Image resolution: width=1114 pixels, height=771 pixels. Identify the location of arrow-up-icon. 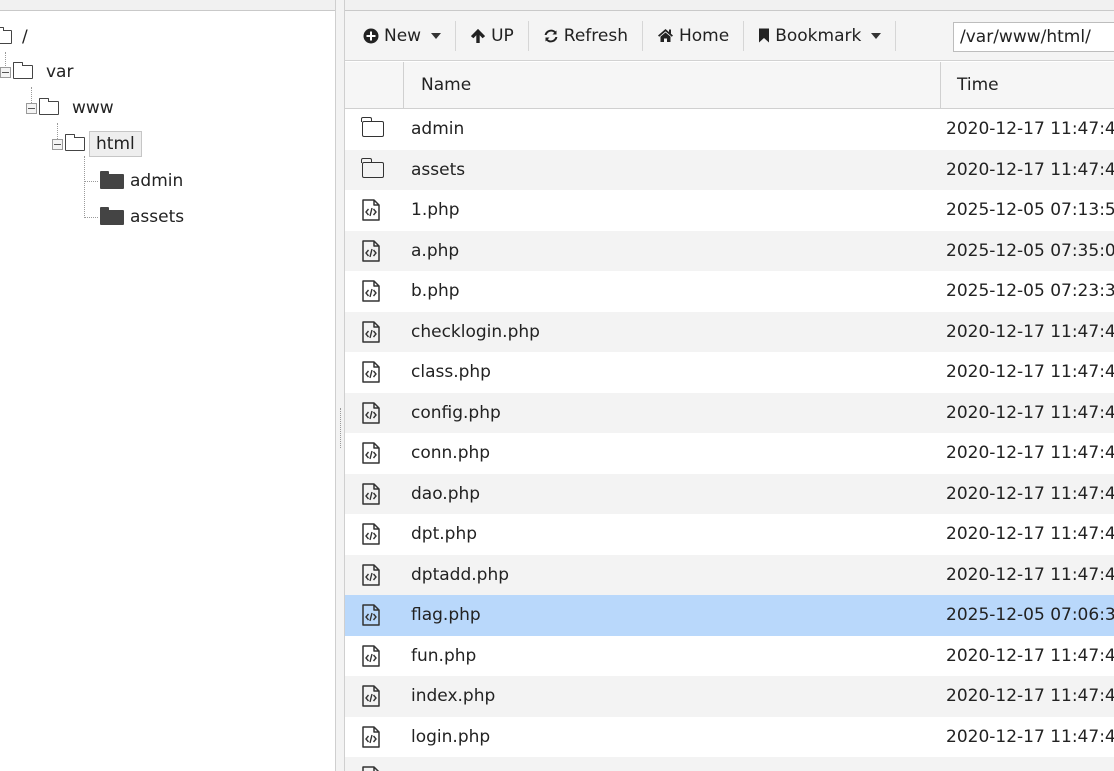
(478, 36).